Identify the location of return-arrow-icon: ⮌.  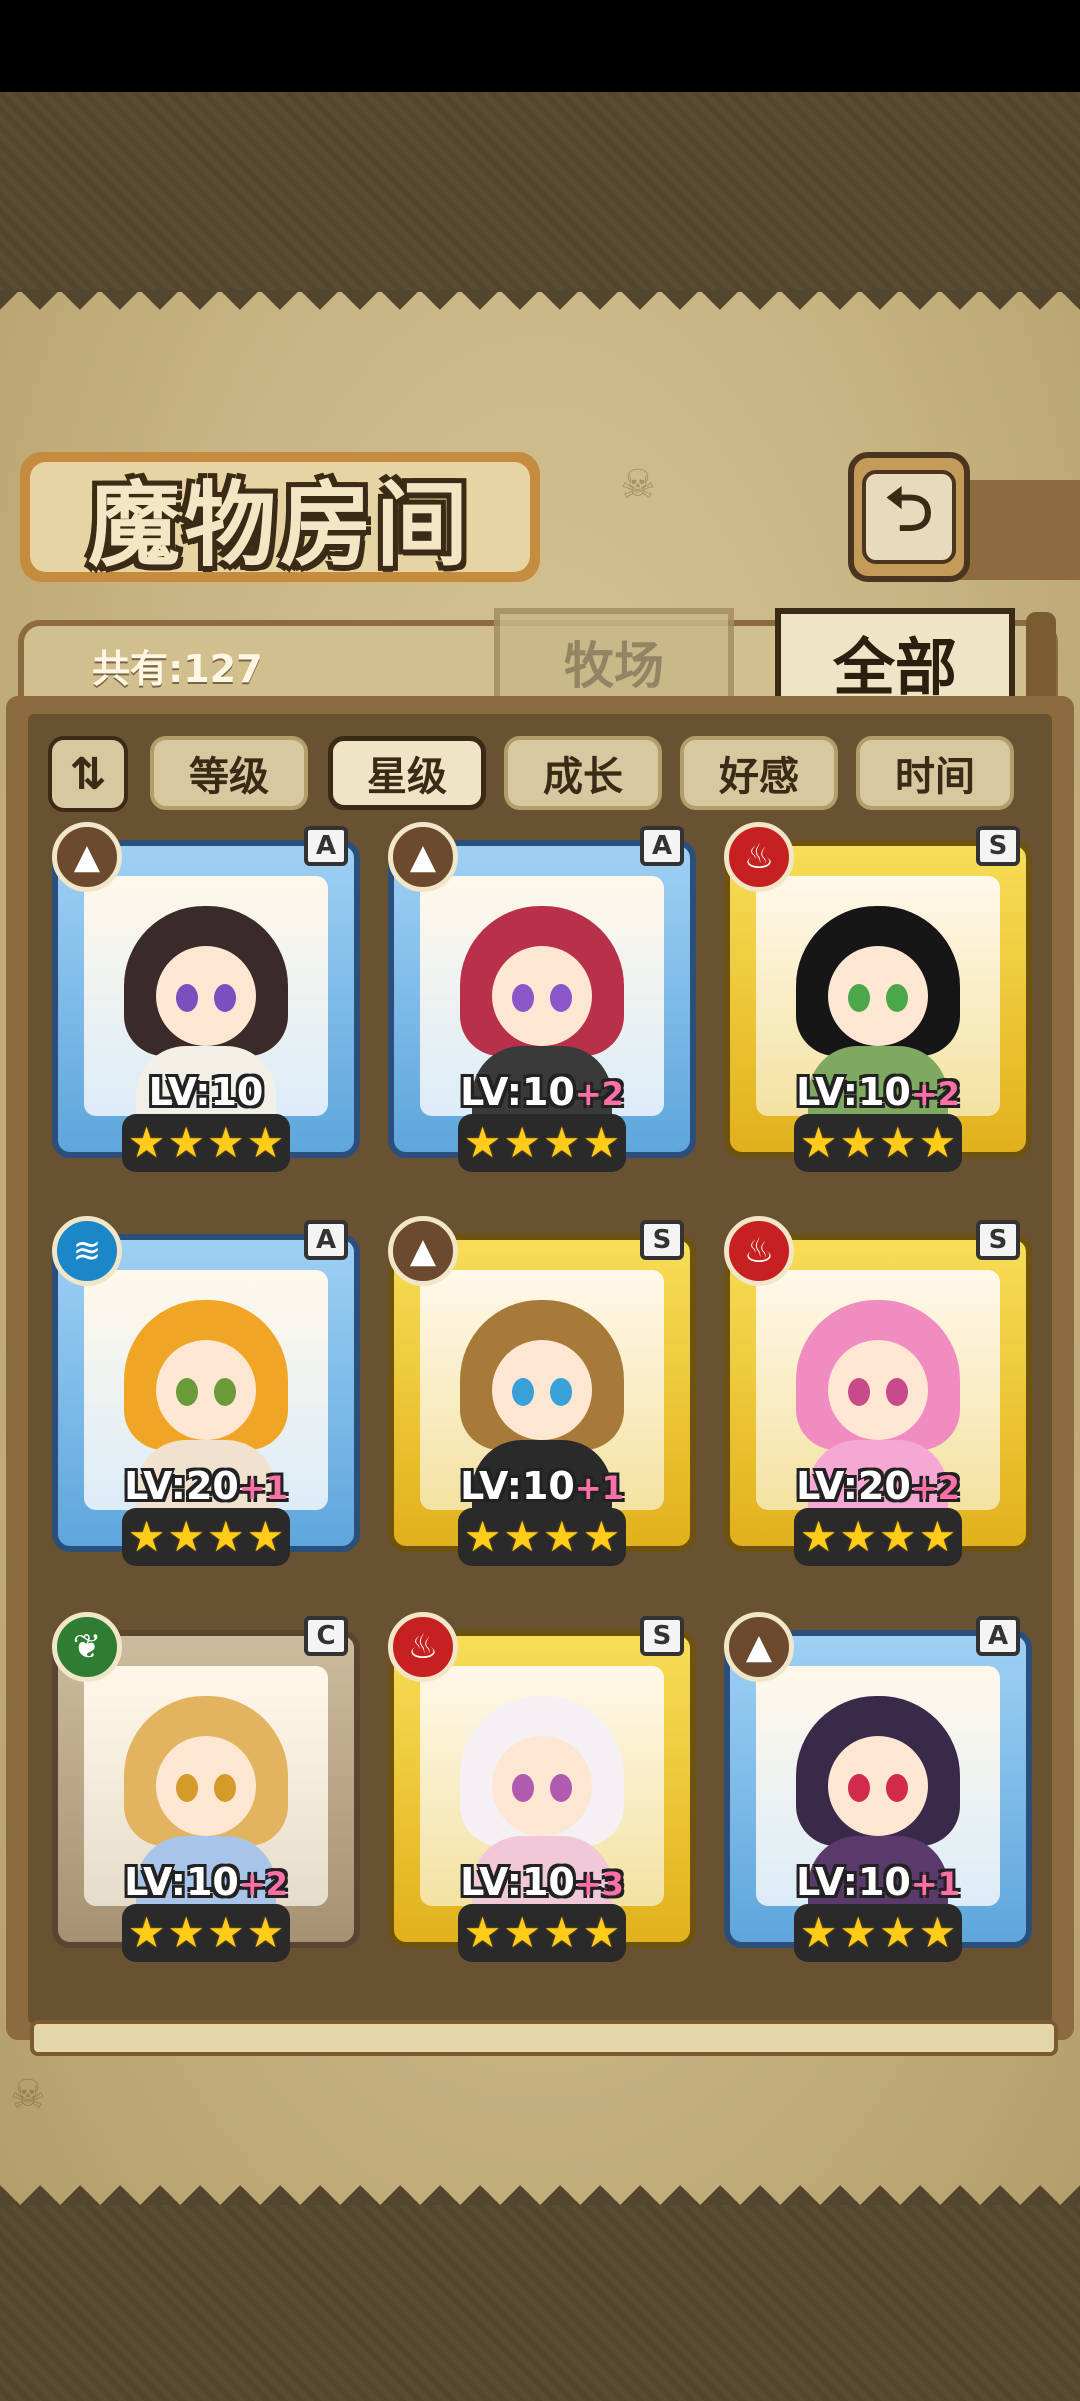
(909, 517).